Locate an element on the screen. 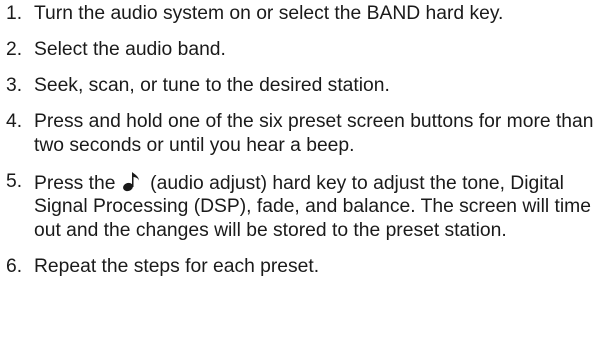 This screenshot has width=603, height=356. step-number: 4. is located at coordinates (14, 121).